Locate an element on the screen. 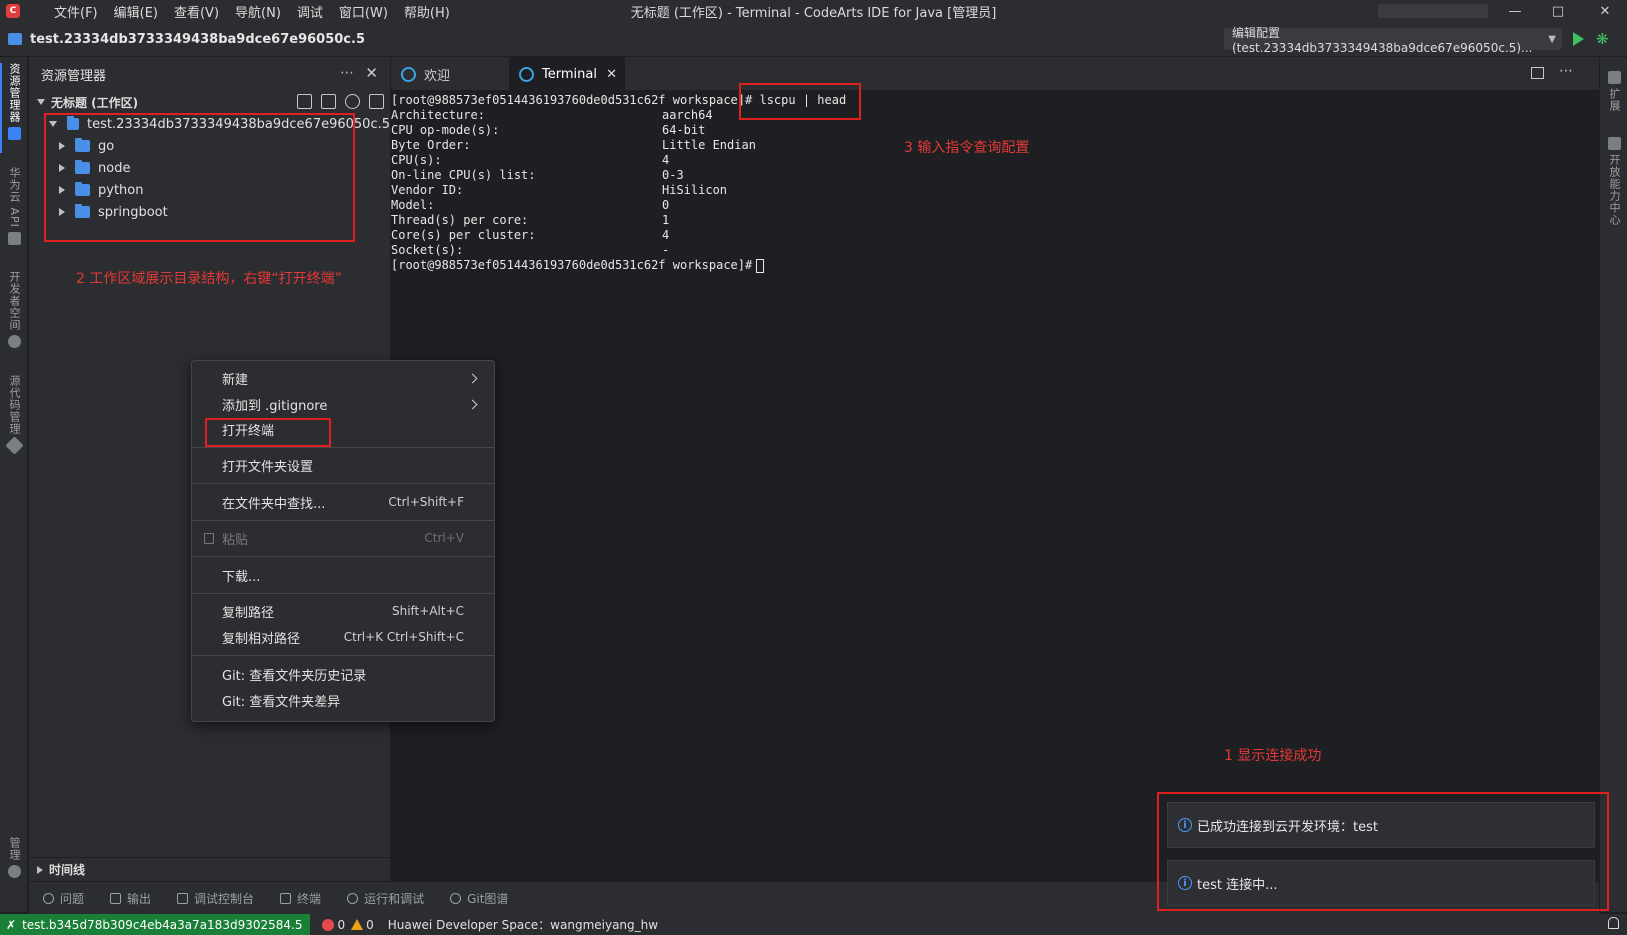 The height and width of the screenshot is (935, 1627). menu-item-copy-relative-path: 复制相对路径 Ctrl+K Ctrl+Shift+C is located at coordinates (343, 637).